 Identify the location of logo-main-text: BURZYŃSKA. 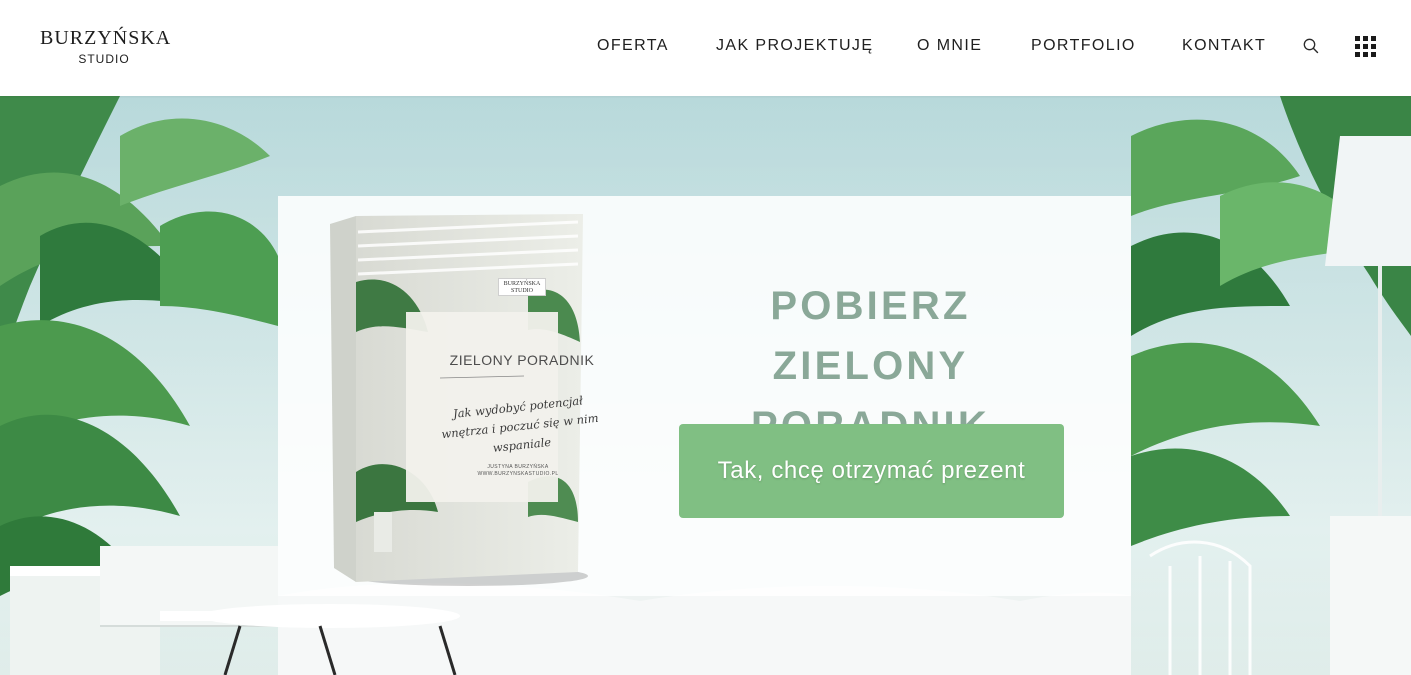
(106, 38).